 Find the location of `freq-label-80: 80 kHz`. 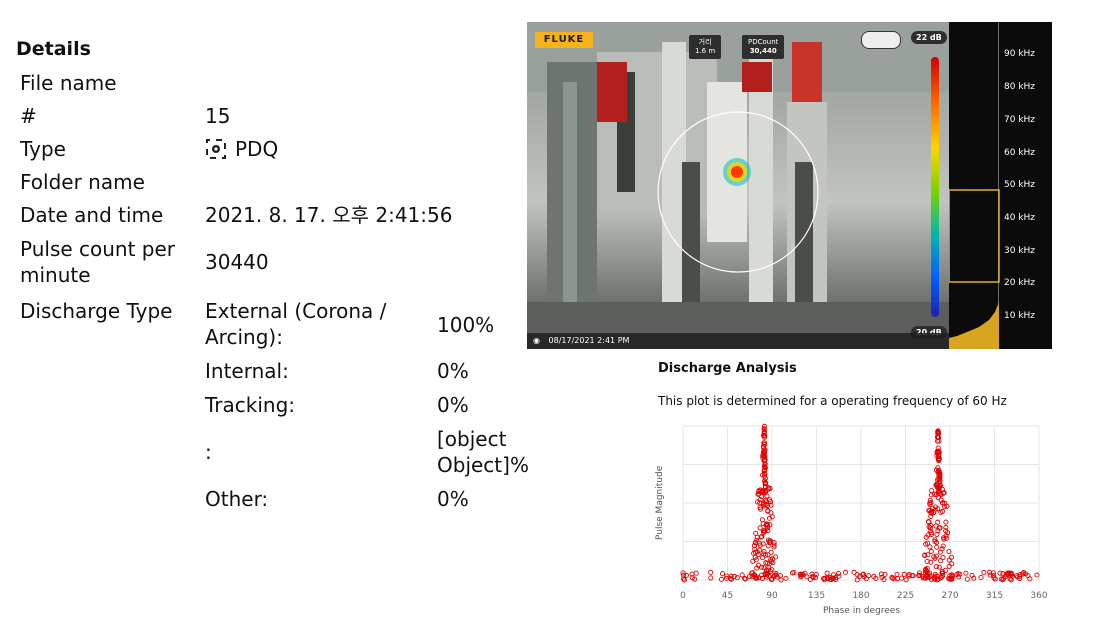

freq-label-80: 80 kHz is located at coordinates (1020, 87).